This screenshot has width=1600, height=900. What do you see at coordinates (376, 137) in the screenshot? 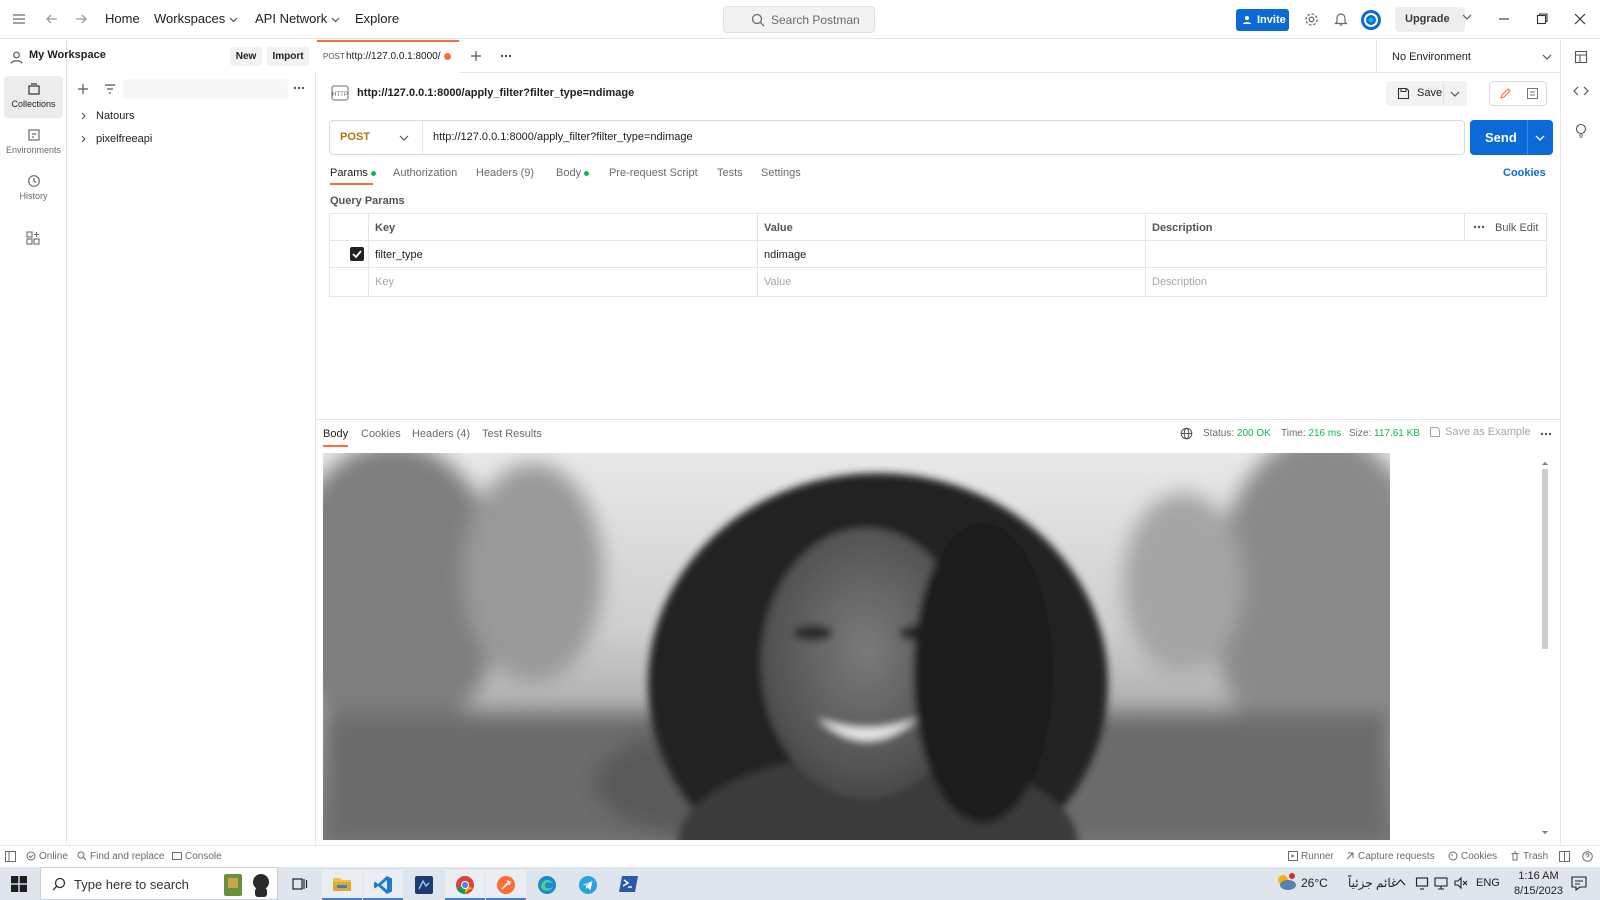
I see `method-select: POST` at bounding box center [376, 137].